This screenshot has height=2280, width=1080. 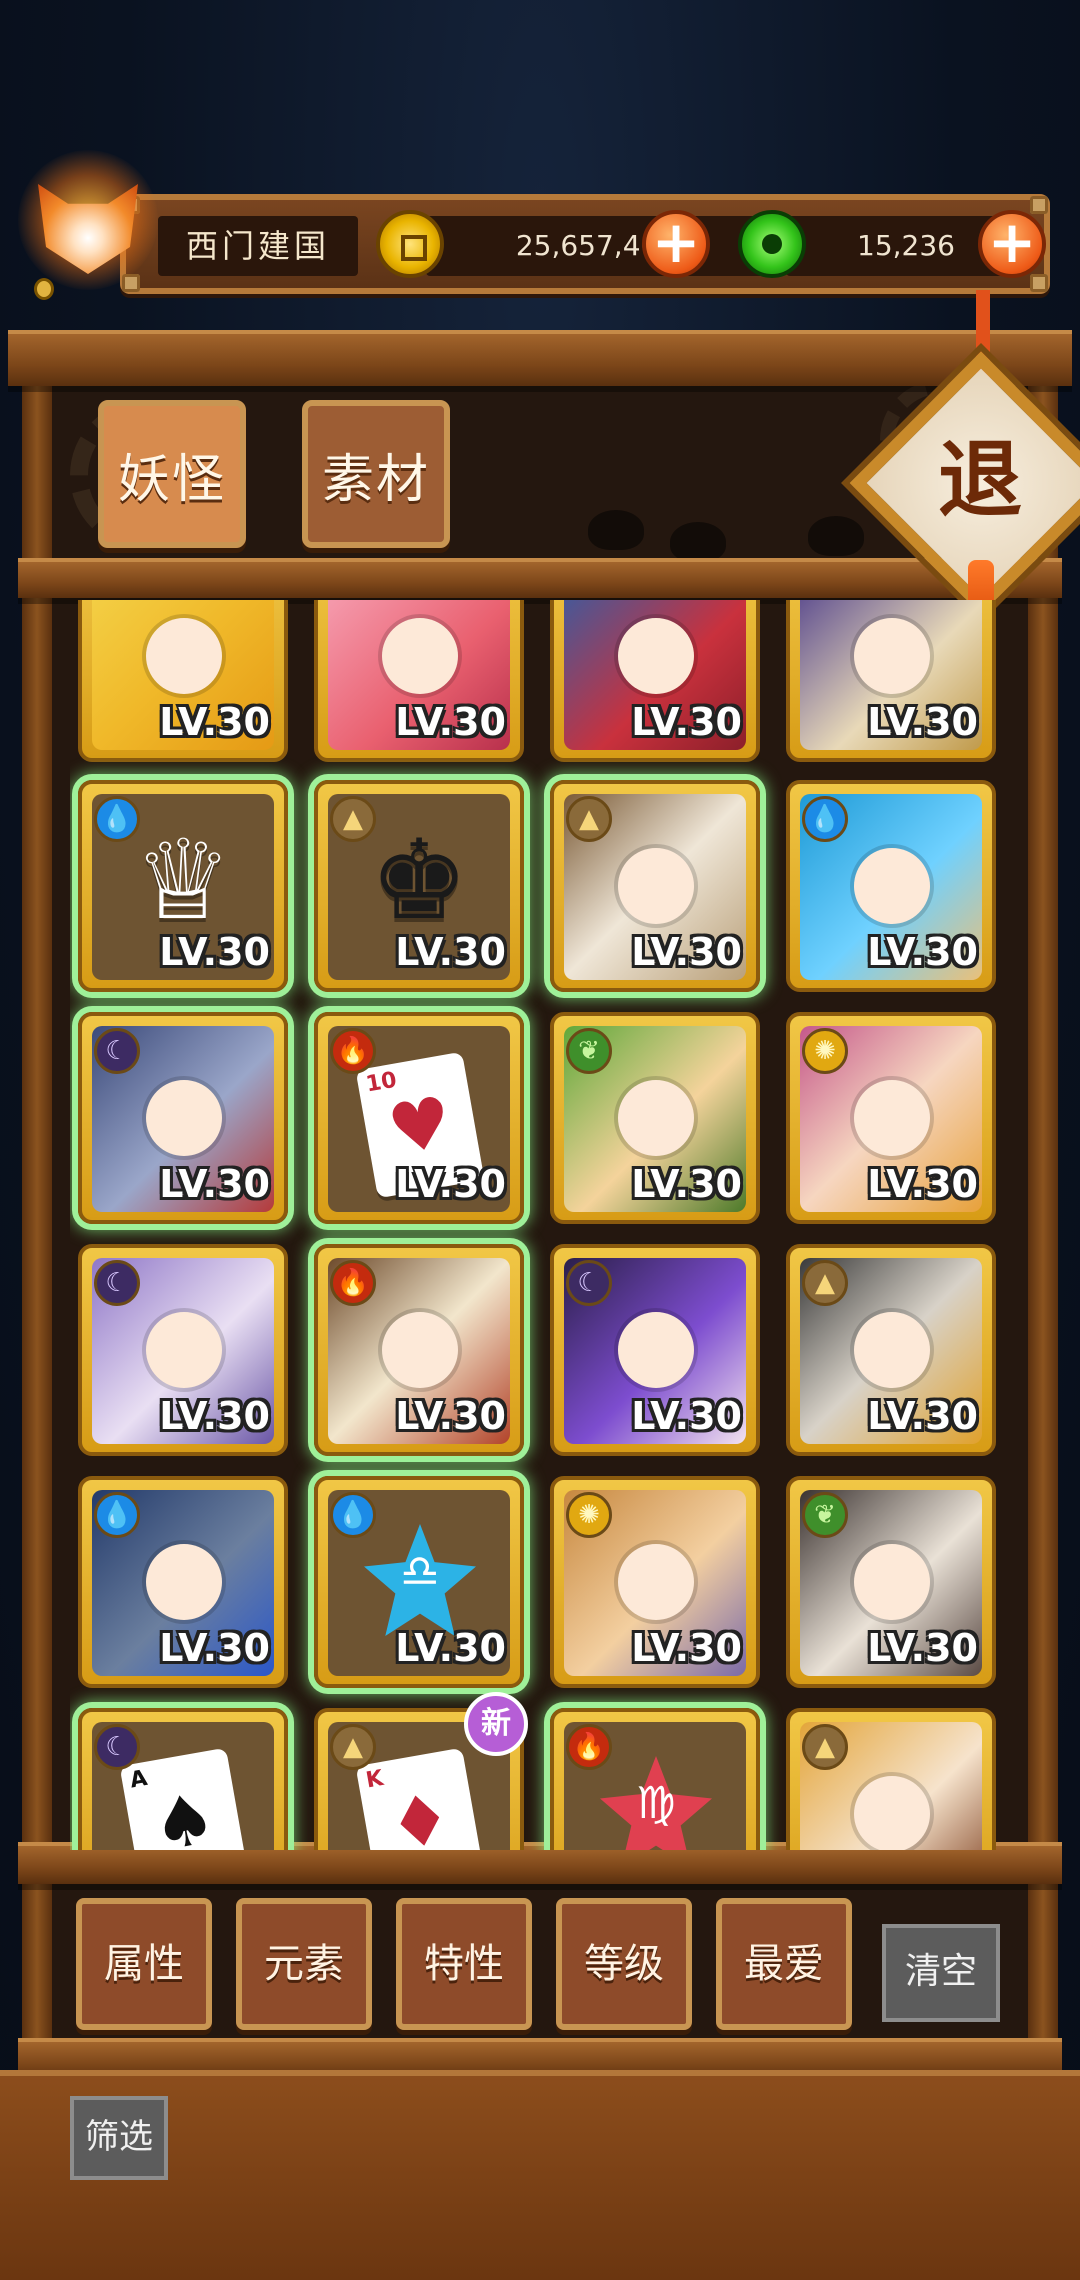 What do you see at coordinates (656, 1803) in the screenshot?
I see `zodiac-sign: ♍` at bounding box center [656, 1803].